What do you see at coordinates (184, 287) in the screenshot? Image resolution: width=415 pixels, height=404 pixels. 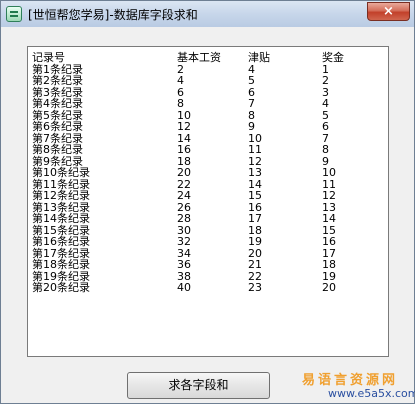 I see `table-cell: 40` at bounding box center [184, 287].